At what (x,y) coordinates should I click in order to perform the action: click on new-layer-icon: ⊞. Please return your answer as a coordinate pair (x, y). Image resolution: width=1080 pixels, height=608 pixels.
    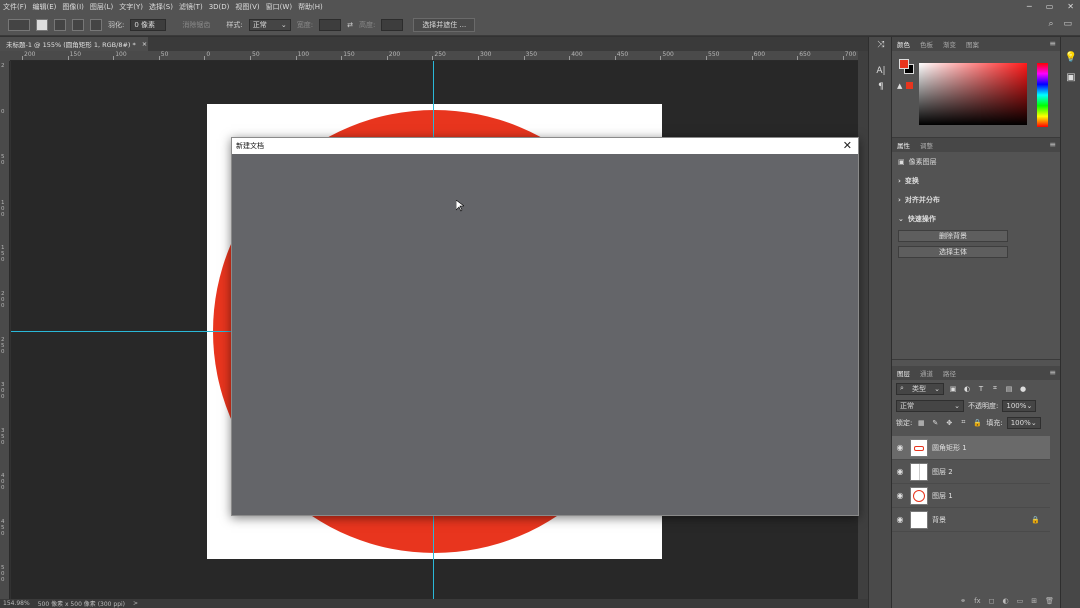
    Looking at the image, I should click on (1034, 601).